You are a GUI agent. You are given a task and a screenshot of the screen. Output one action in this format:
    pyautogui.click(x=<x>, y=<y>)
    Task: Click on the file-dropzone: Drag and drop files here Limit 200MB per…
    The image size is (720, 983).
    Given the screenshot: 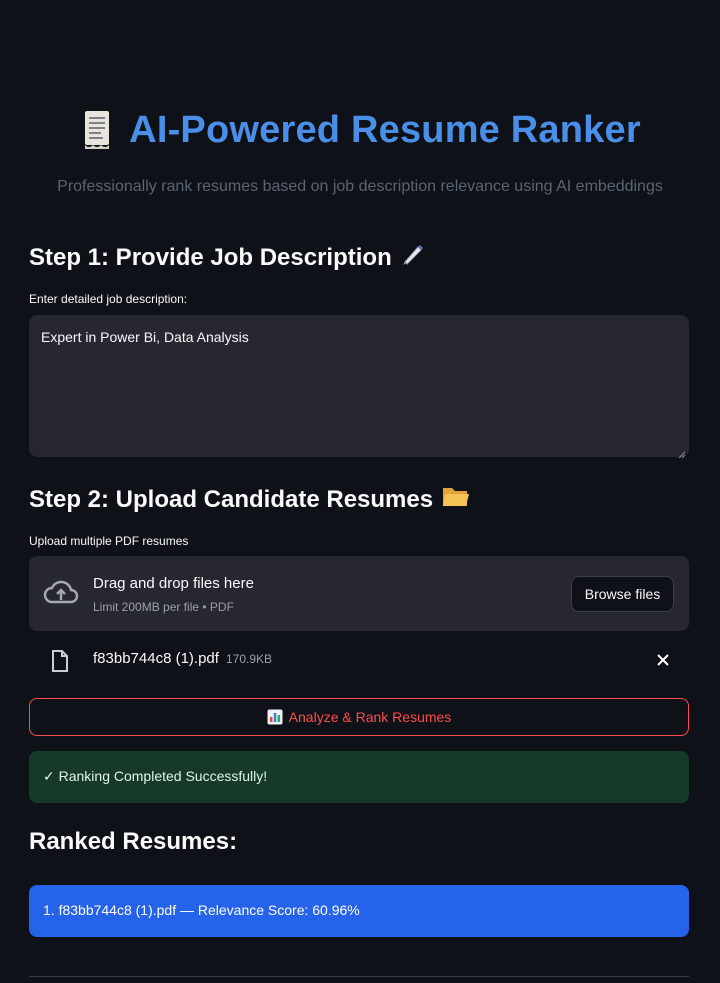 What is the action you would take?
    pyautogui.click(x=359, y=593)
    